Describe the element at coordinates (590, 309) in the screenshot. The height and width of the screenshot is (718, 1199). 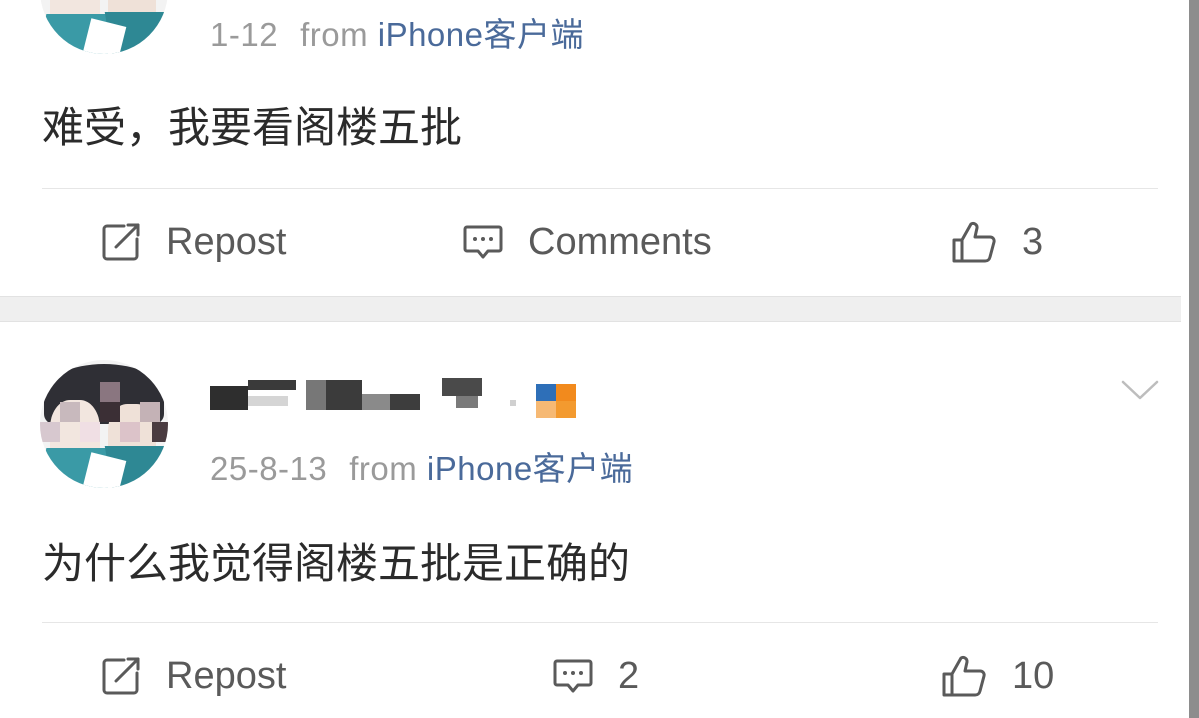
I see `post-separator` at that location.